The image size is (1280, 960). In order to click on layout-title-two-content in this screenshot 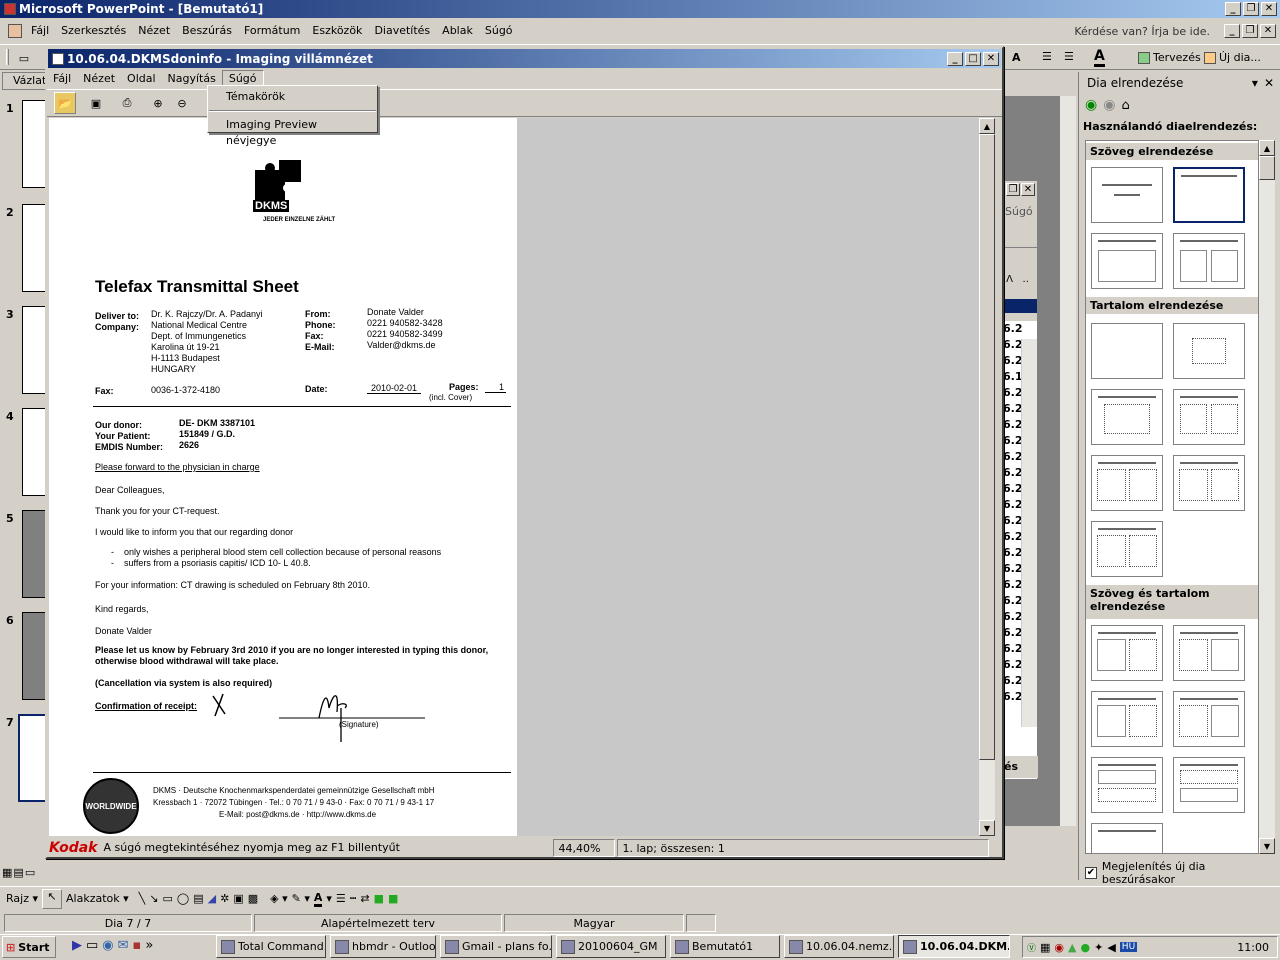, I will do `click(1209, 417)`.